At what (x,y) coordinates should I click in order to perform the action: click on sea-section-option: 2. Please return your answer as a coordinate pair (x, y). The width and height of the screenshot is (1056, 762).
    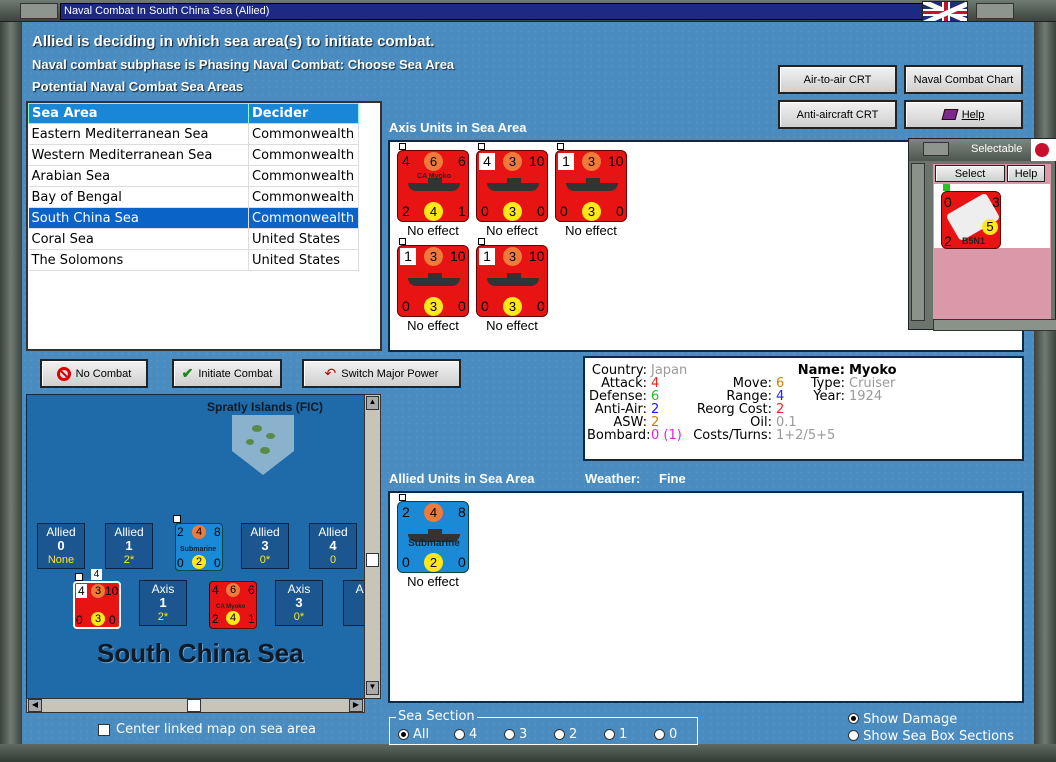
    Looking at the image, I should click on (579, 734).